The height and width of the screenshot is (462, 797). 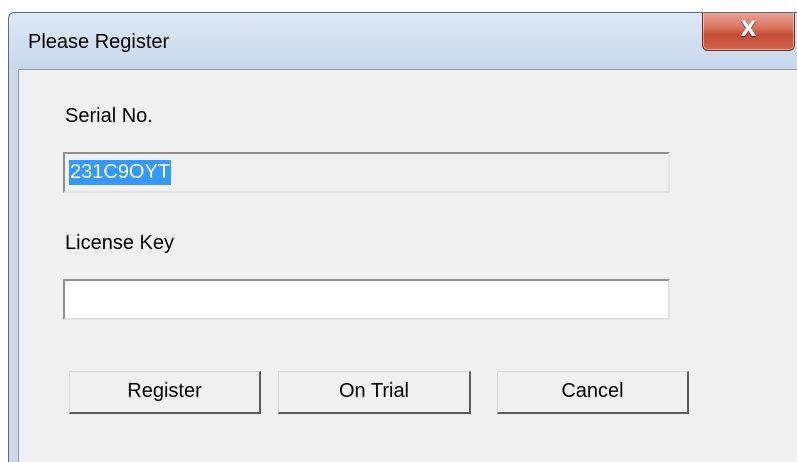 I want to click on serial-number-label: Serial No., so click(x=109, y=116).